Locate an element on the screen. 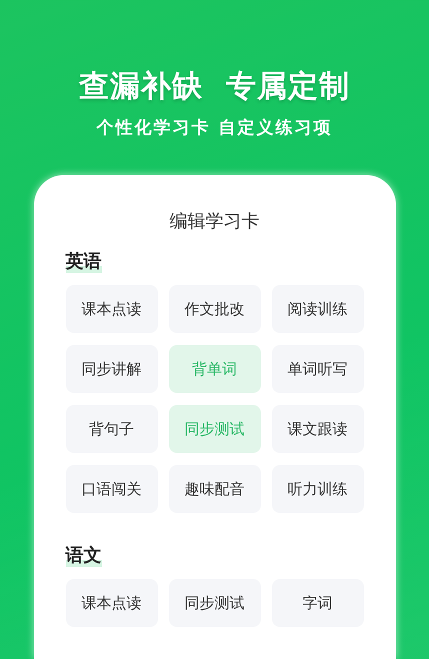  option-chip: 背句子 is located at coordinates (112, 429).